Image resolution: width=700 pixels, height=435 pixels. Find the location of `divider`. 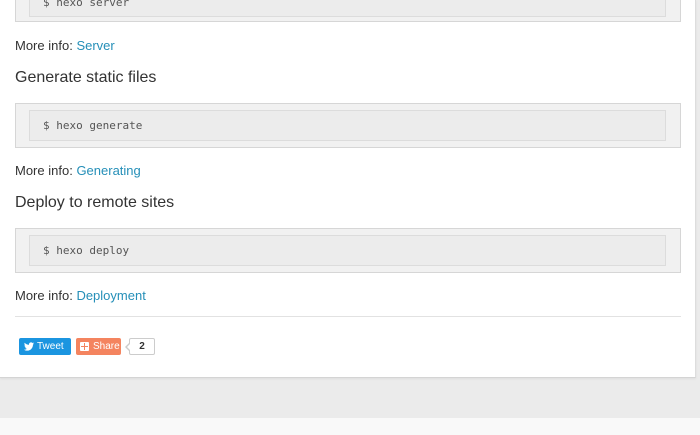

divider is located at coordinates (348, 316).